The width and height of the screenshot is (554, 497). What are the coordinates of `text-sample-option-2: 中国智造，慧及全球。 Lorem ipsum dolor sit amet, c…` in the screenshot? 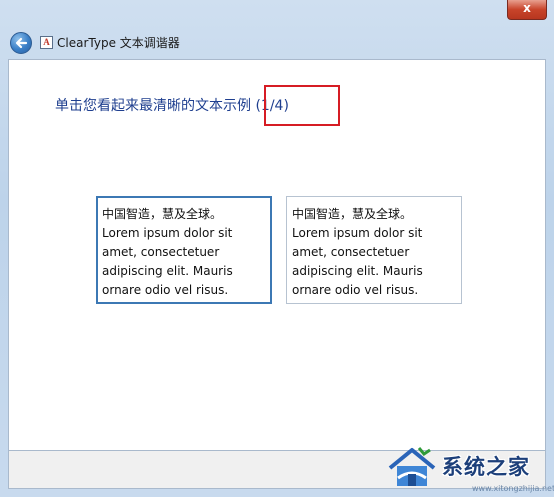 It's located at (374, 250).